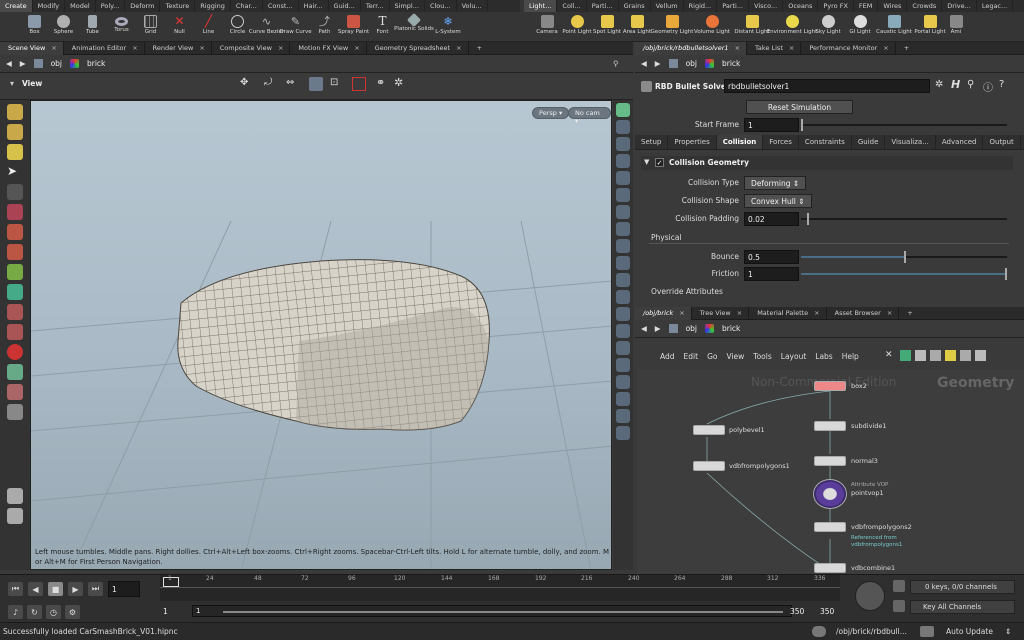 This screenshot has width=1024, height=640. What do you see at coordinates (830, 386) in the screenshot?
I see `box2-node` at bounding box center [830, 386].